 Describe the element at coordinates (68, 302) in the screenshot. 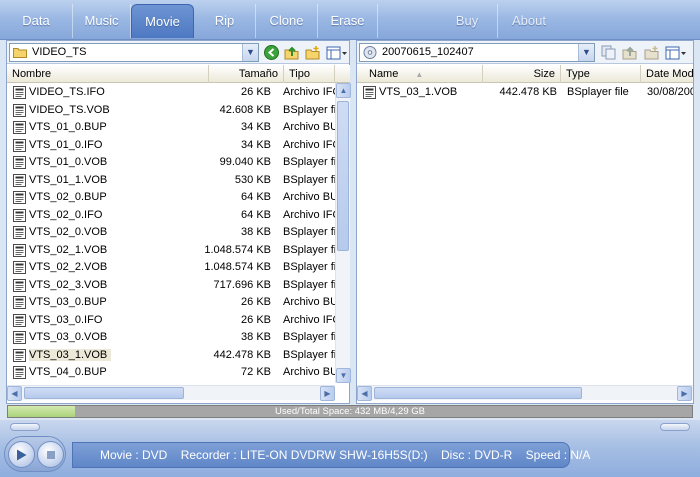

I see `file-name: VTS_03_0.BUP` at that location.